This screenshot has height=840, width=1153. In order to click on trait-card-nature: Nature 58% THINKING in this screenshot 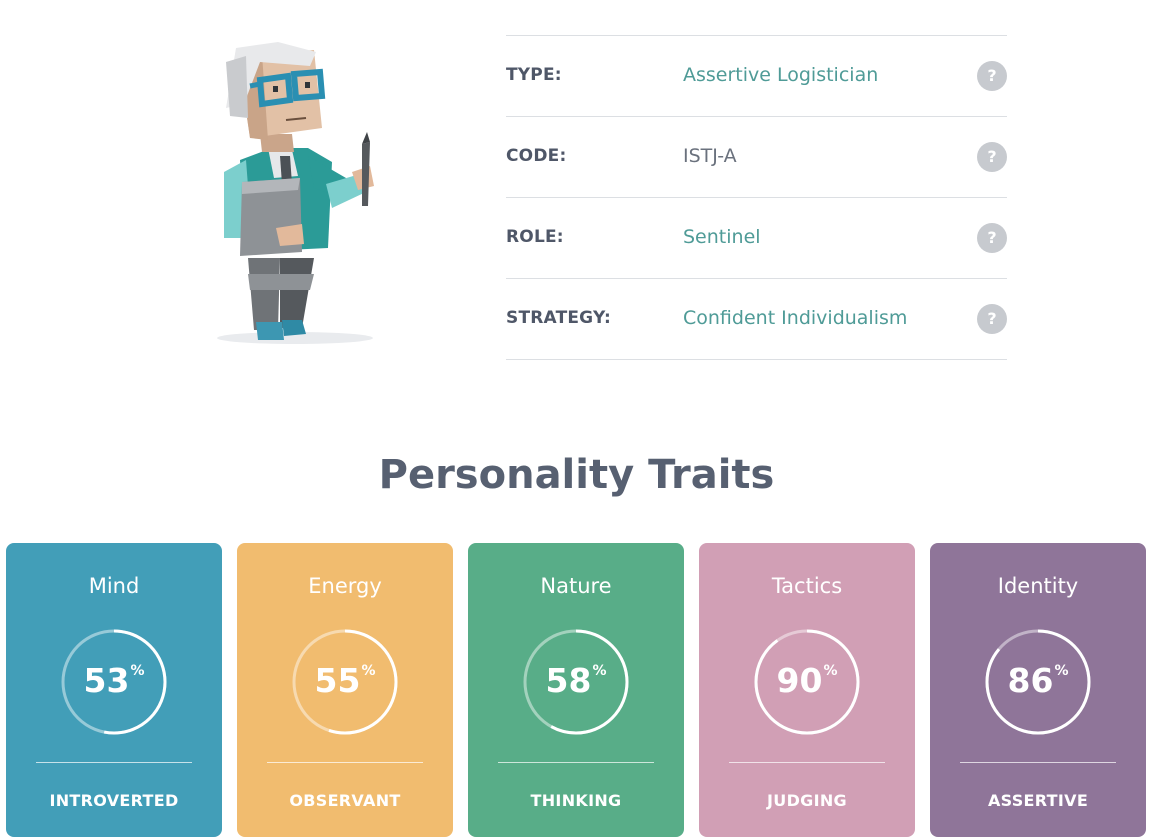, I will do `click(576, 690)`.